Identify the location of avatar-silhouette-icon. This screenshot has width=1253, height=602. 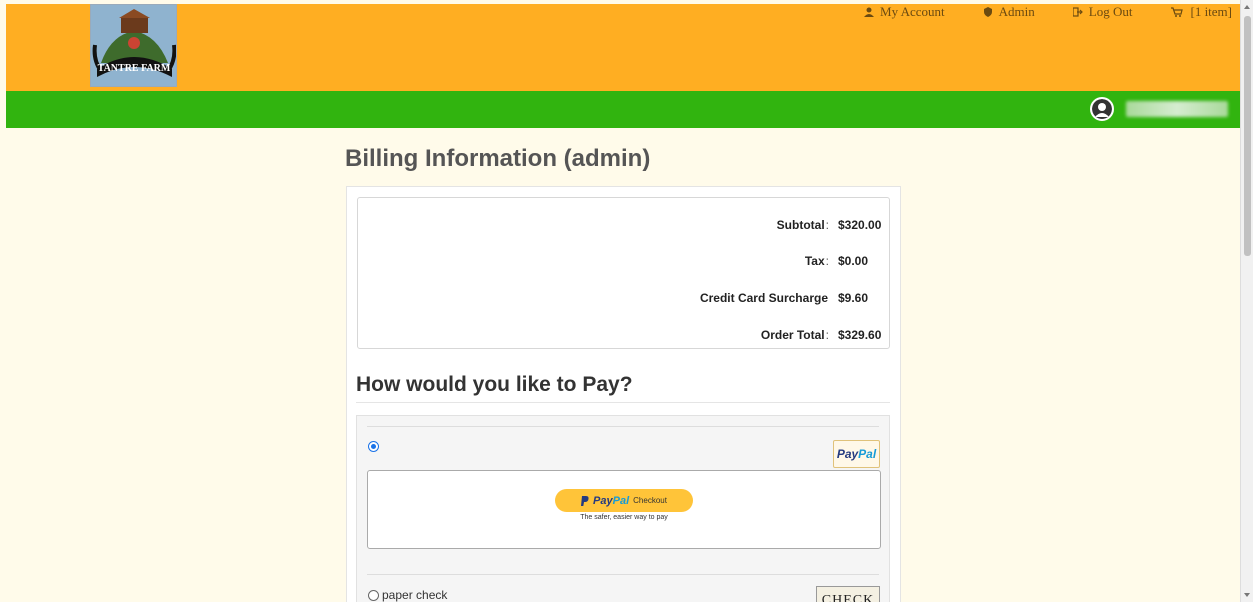
(1102, 109).